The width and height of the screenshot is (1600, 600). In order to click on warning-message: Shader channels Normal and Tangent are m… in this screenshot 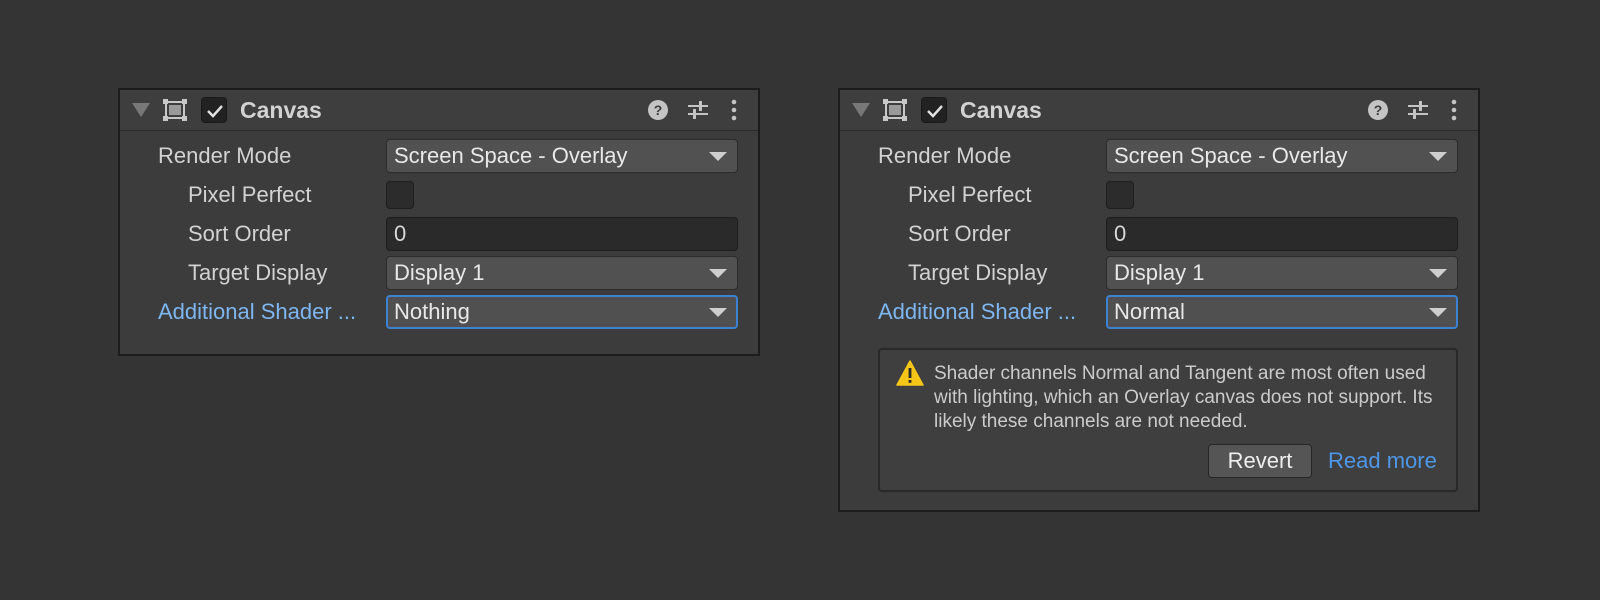, I will do `click(1183, 397)`.